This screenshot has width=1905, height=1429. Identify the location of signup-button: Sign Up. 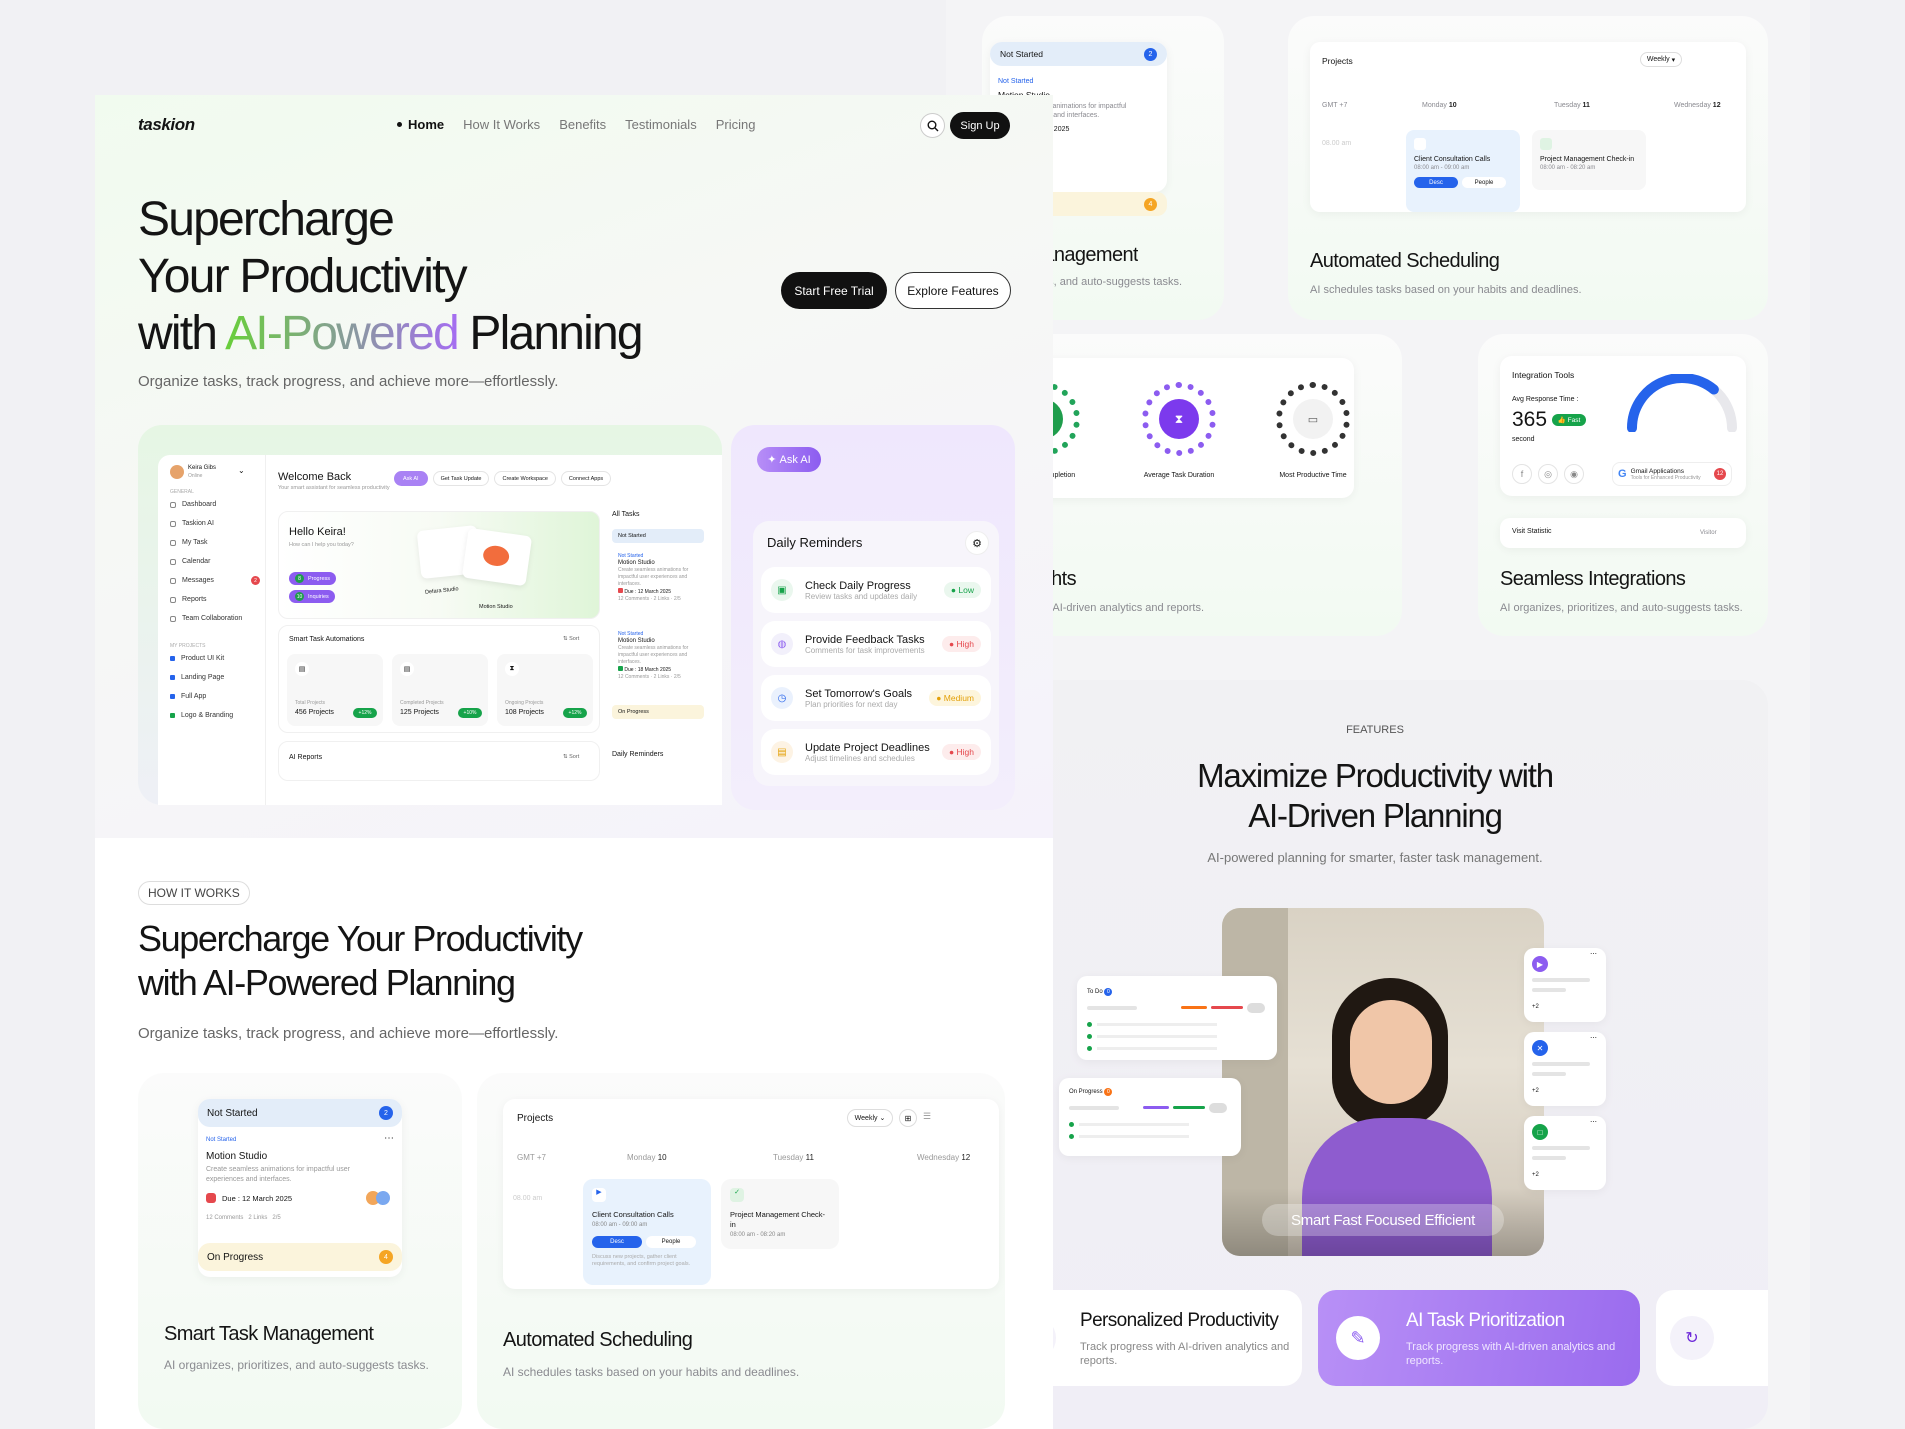
(980, 125).